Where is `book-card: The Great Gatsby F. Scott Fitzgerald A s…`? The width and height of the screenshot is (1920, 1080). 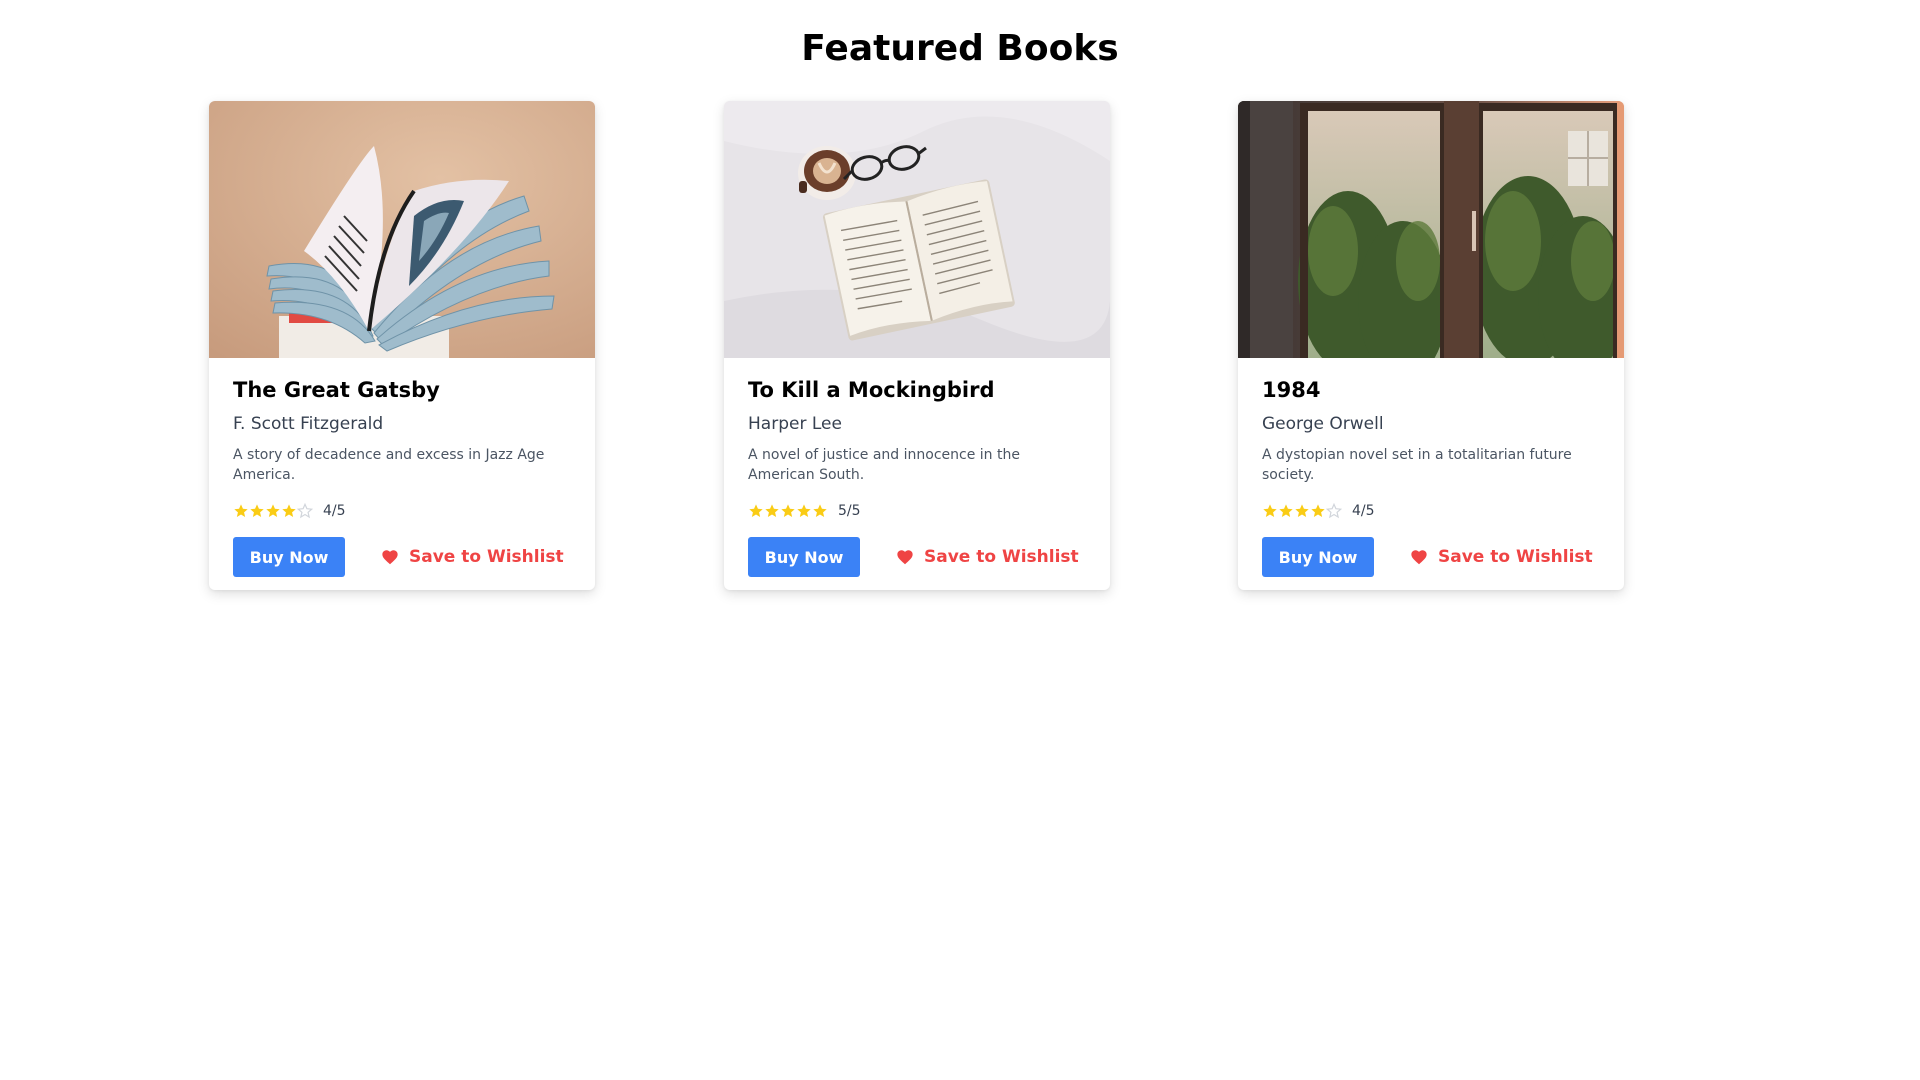
book-card: The Great Gatsby F. Scott Fitzgerald A s… is located at coordinates (402, 345).